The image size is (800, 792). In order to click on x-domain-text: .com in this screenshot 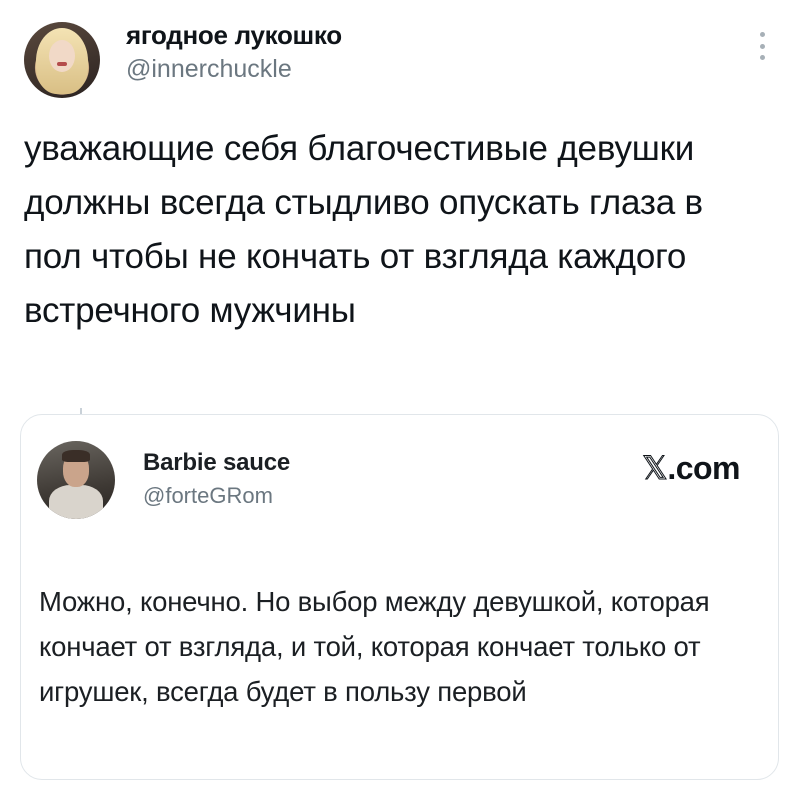, I will do `click(703, 468)`.